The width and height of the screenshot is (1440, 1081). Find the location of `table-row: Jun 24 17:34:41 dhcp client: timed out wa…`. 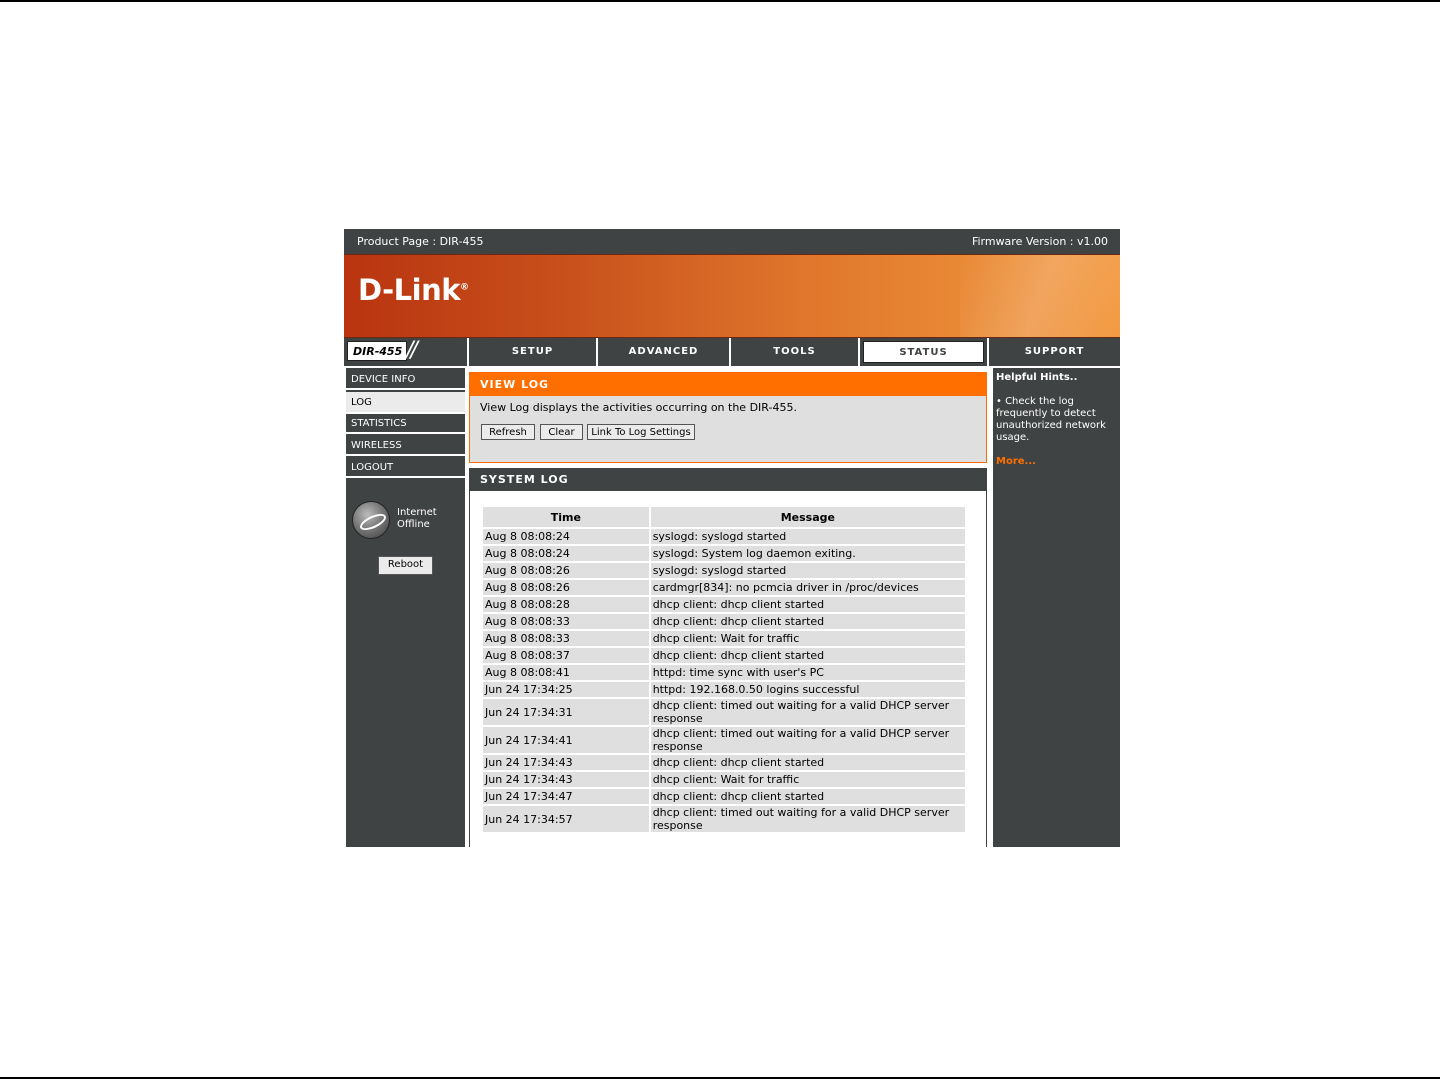

table-row: Jun 24 17:34:41 dhcp client: timed out wa… is located at coordinates (724, 740).